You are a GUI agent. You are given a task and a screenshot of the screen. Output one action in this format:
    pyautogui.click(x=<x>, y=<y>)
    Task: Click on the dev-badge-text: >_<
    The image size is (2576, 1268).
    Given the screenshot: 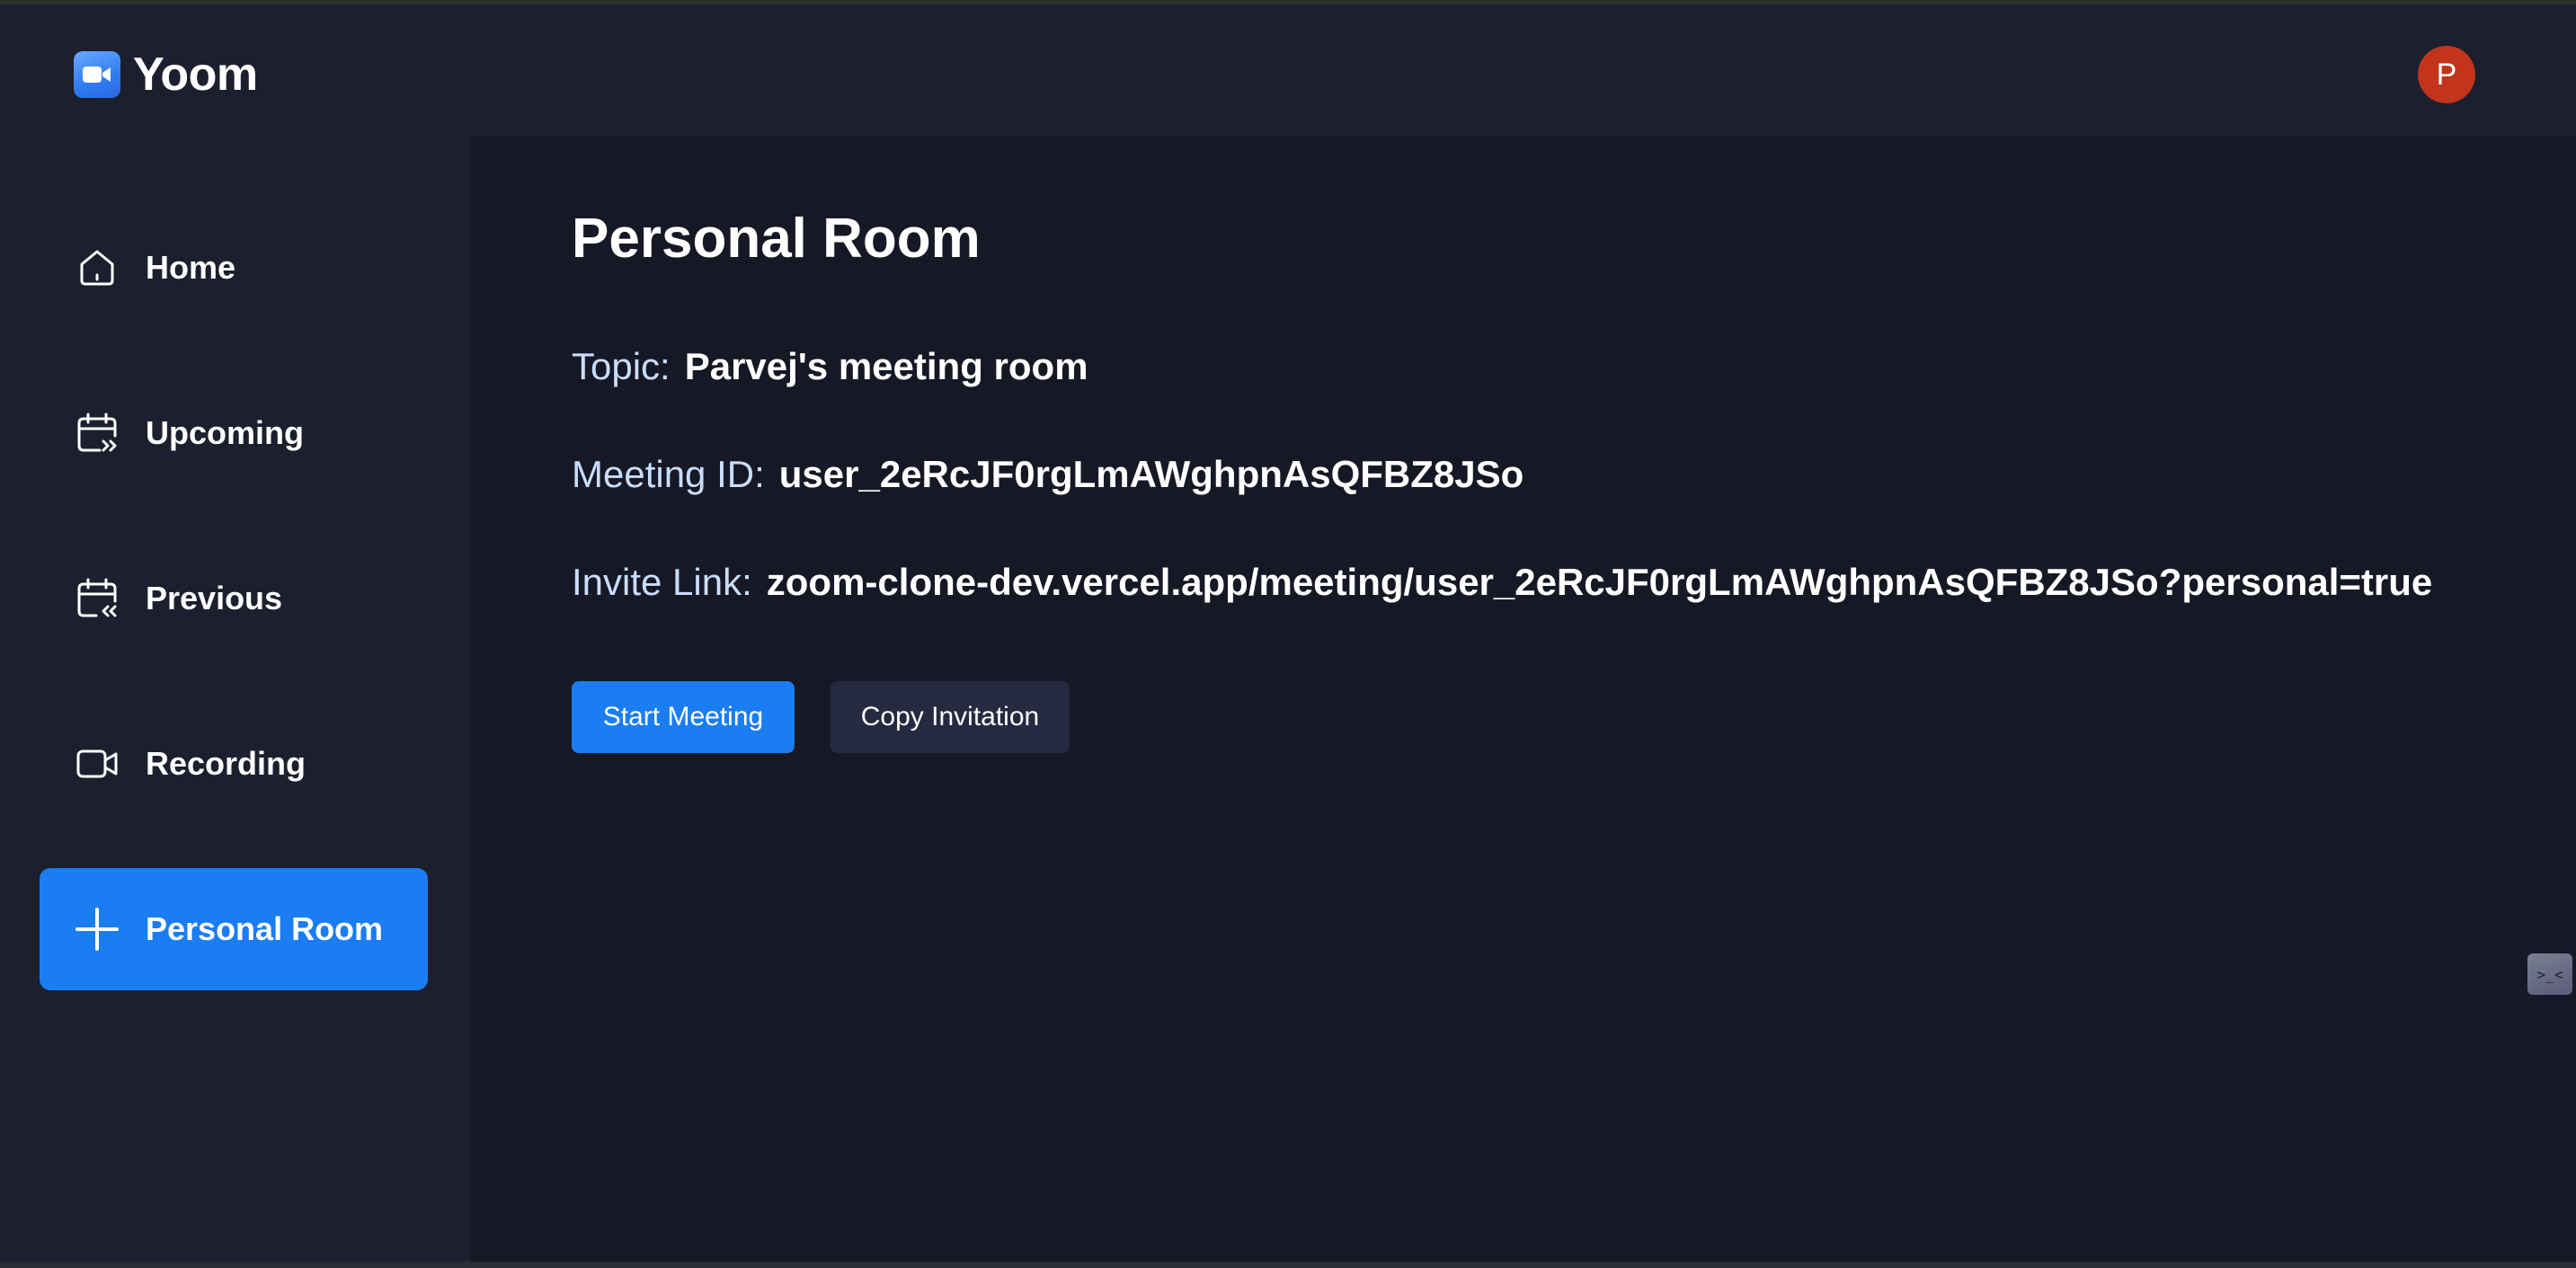 What is the action you would take?
    pyautogui.click(x=2549, y=974)
    